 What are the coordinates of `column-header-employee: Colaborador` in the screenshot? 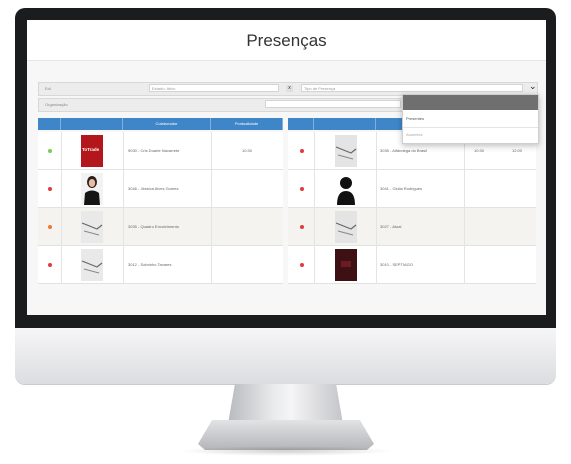 It's located at (167, 124).